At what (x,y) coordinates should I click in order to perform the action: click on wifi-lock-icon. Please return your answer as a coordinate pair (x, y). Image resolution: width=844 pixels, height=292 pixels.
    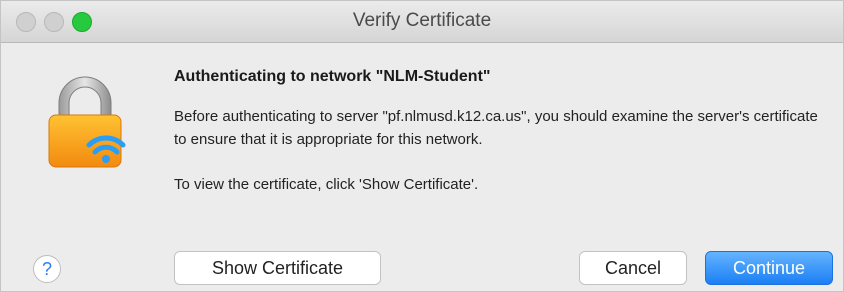
    Looking at the image, I should click on (87, 122).